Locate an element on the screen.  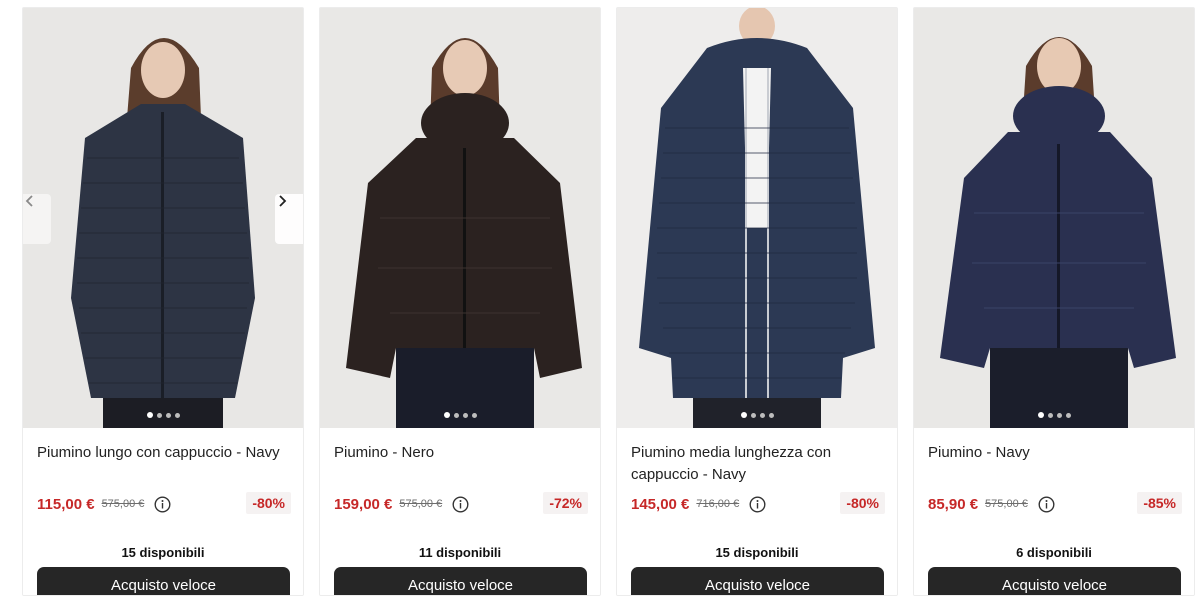
discount-badge: -85% is located at coordinates (1159, 503).